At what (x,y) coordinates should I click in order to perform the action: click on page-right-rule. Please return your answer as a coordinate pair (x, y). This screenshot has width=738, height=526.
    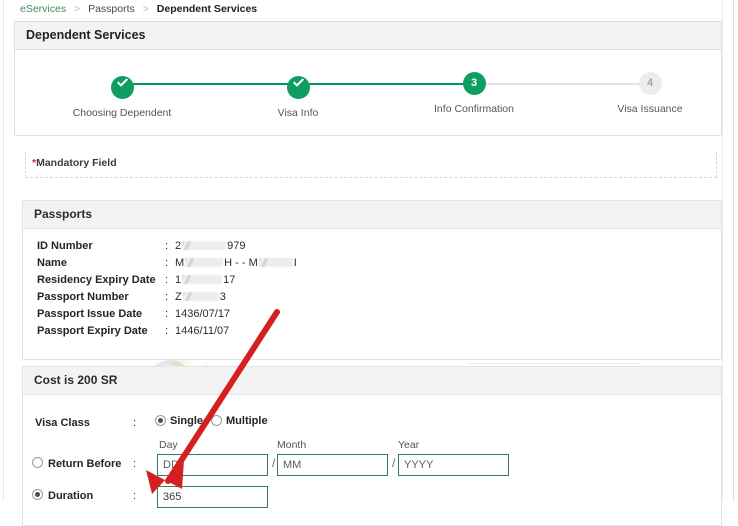
    Looking at the image, I should click on (733, 250).